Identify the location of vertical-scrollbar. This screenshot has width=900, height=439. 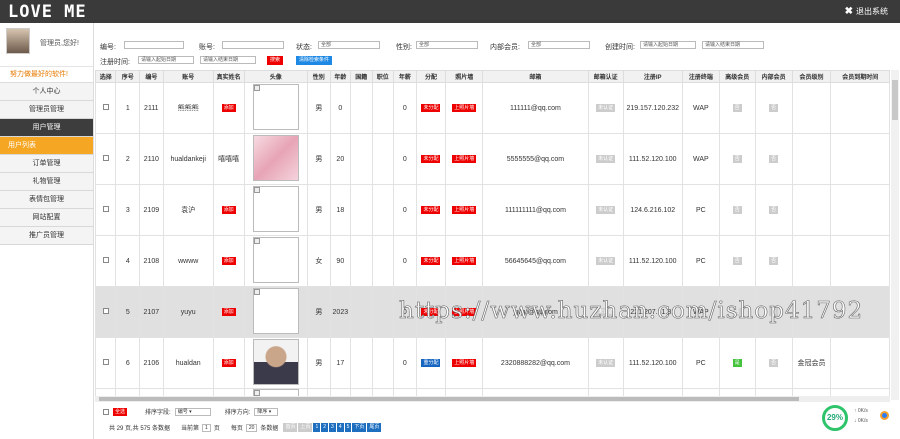
(895, 235).